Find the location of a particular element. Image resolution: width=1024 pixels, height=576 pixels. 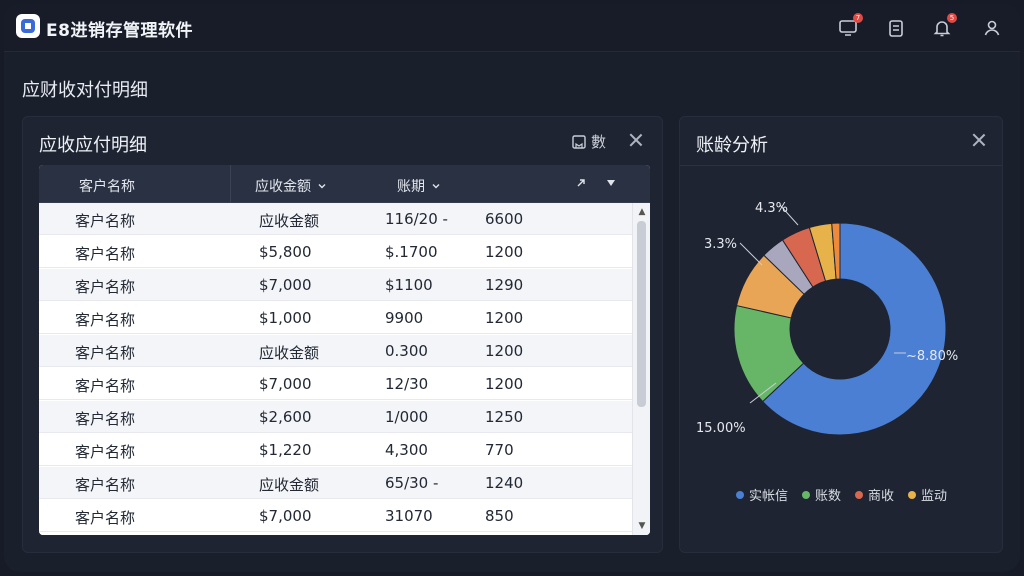

page-title: 应财收对付明细 is located at coordinates (85, 90).